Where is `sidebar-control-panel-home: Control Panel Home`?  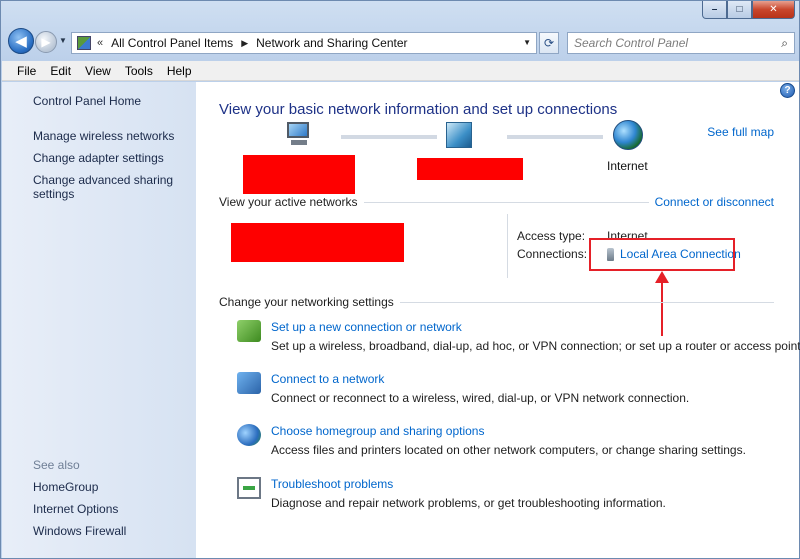
sidebar-control-panel-home: Control Panel Home is located at coordinates (87, 101).